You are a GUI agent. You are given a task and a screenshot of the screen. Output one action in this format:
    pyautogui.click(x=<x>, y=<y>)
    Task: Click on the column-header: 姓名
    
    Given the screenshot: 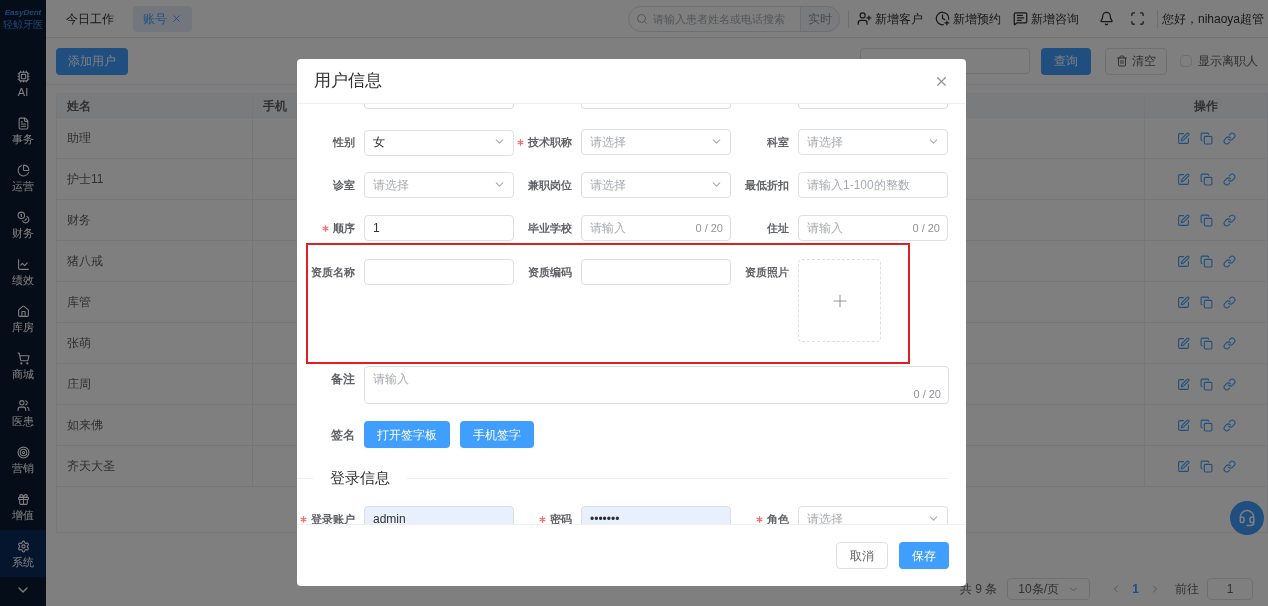 What is the action you would take?
    pyautogui.click(x=155, y=105)
    